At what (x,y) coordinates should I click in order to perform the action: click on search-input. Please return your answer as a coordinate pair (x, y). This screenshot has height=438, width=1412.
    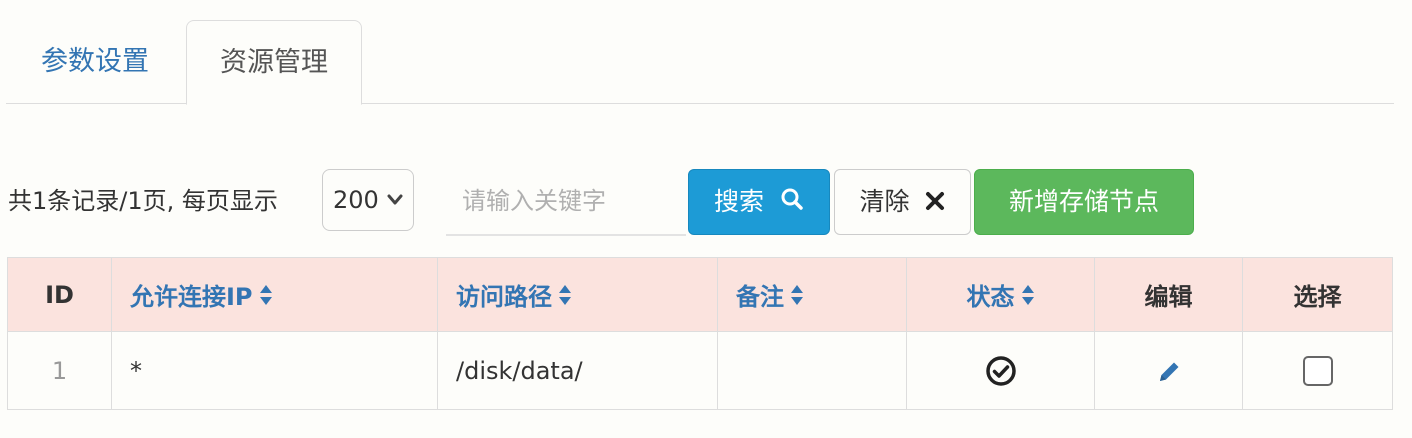
    Looking at the image, I should click on (566, 202).